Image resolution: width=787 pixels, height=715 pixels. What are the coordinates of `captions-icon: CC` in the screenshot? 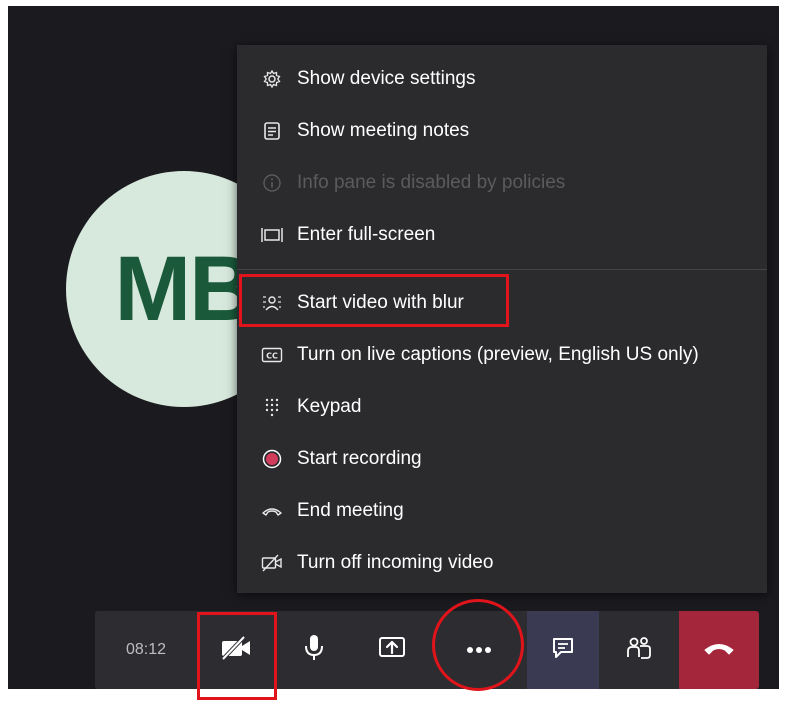 It's located at (272, 355).